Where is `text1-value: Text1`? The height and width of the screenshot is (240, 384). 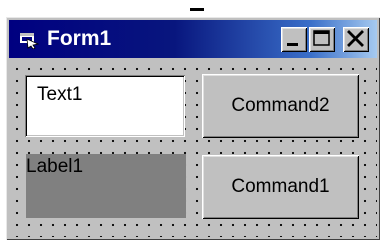
text1-value: Text1 is located at coordinates (59, 95).